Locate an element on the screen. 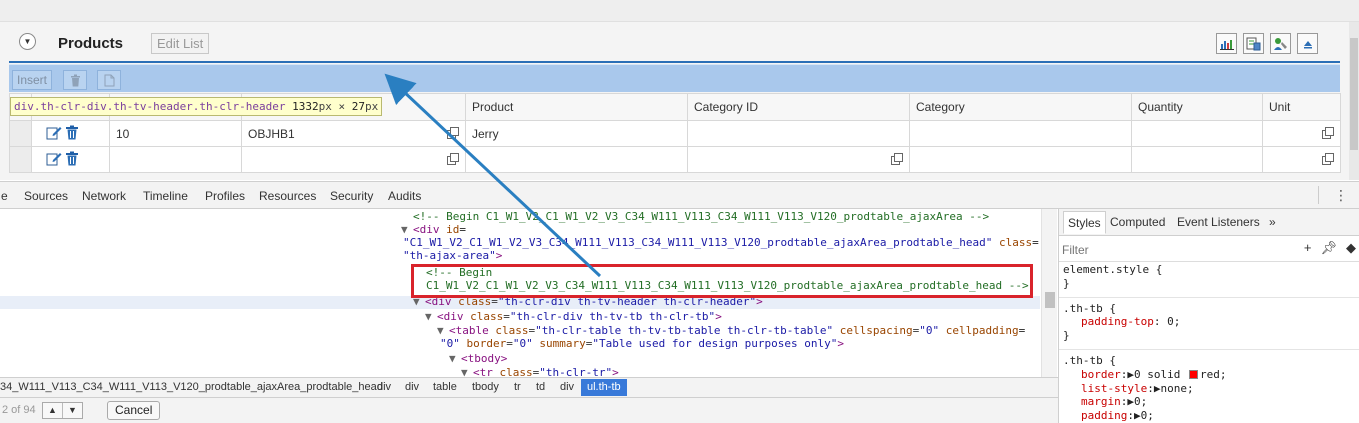  find-nav: ▲ ▼ is located at coordinates (62, 410).